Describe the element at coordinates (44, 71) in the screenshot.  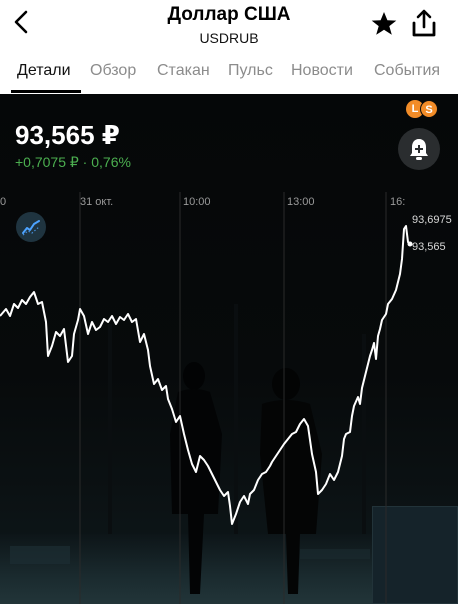
I see `tab-details: Детали` at that location.